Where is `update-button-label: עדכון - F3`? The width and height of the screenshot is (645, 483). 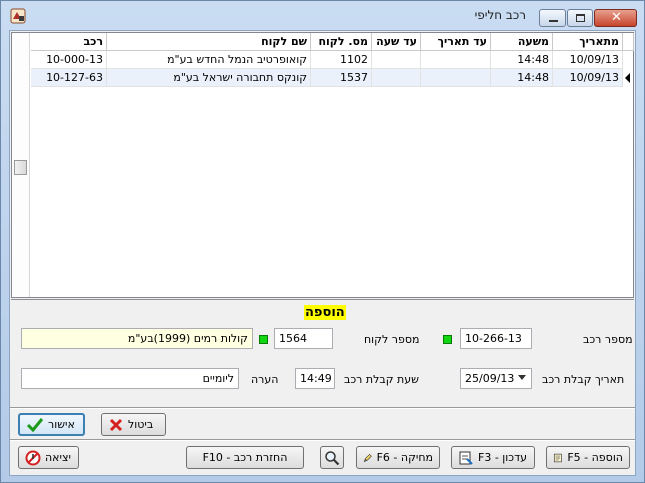
update-button-label: עדכון - F3 is located at coordinates (502, 457).